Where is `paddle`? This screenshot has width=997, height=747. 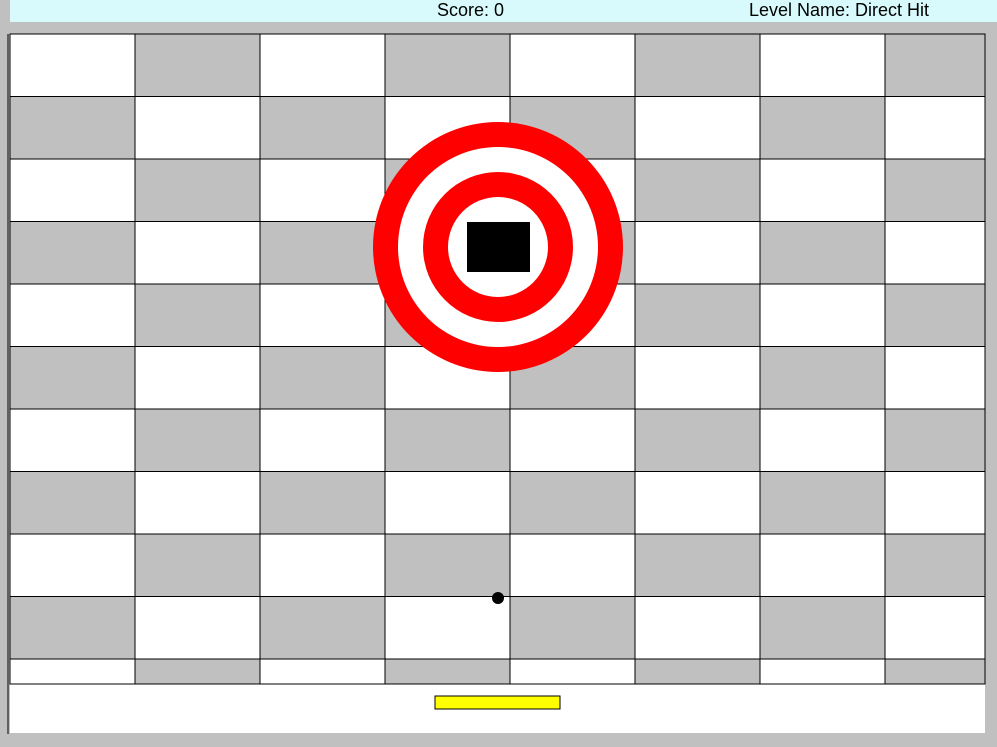 paddle is located at coordinates (497, 702).